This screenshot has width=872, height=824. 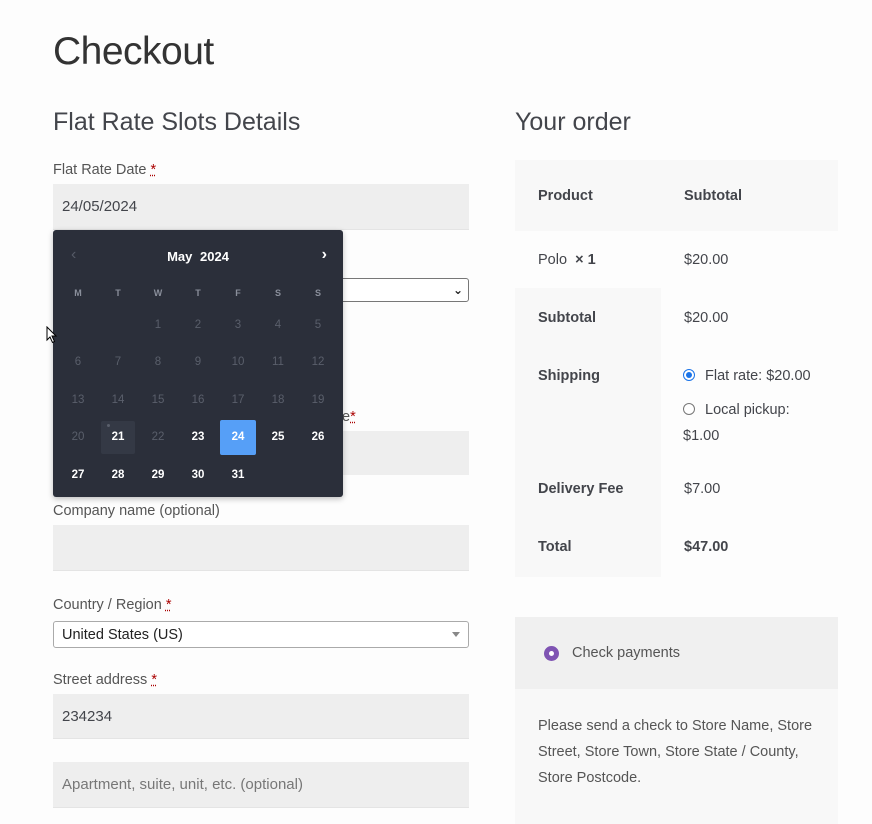 I want to click on delivery-fee-value: $7.00, so click(x=702, y=489).